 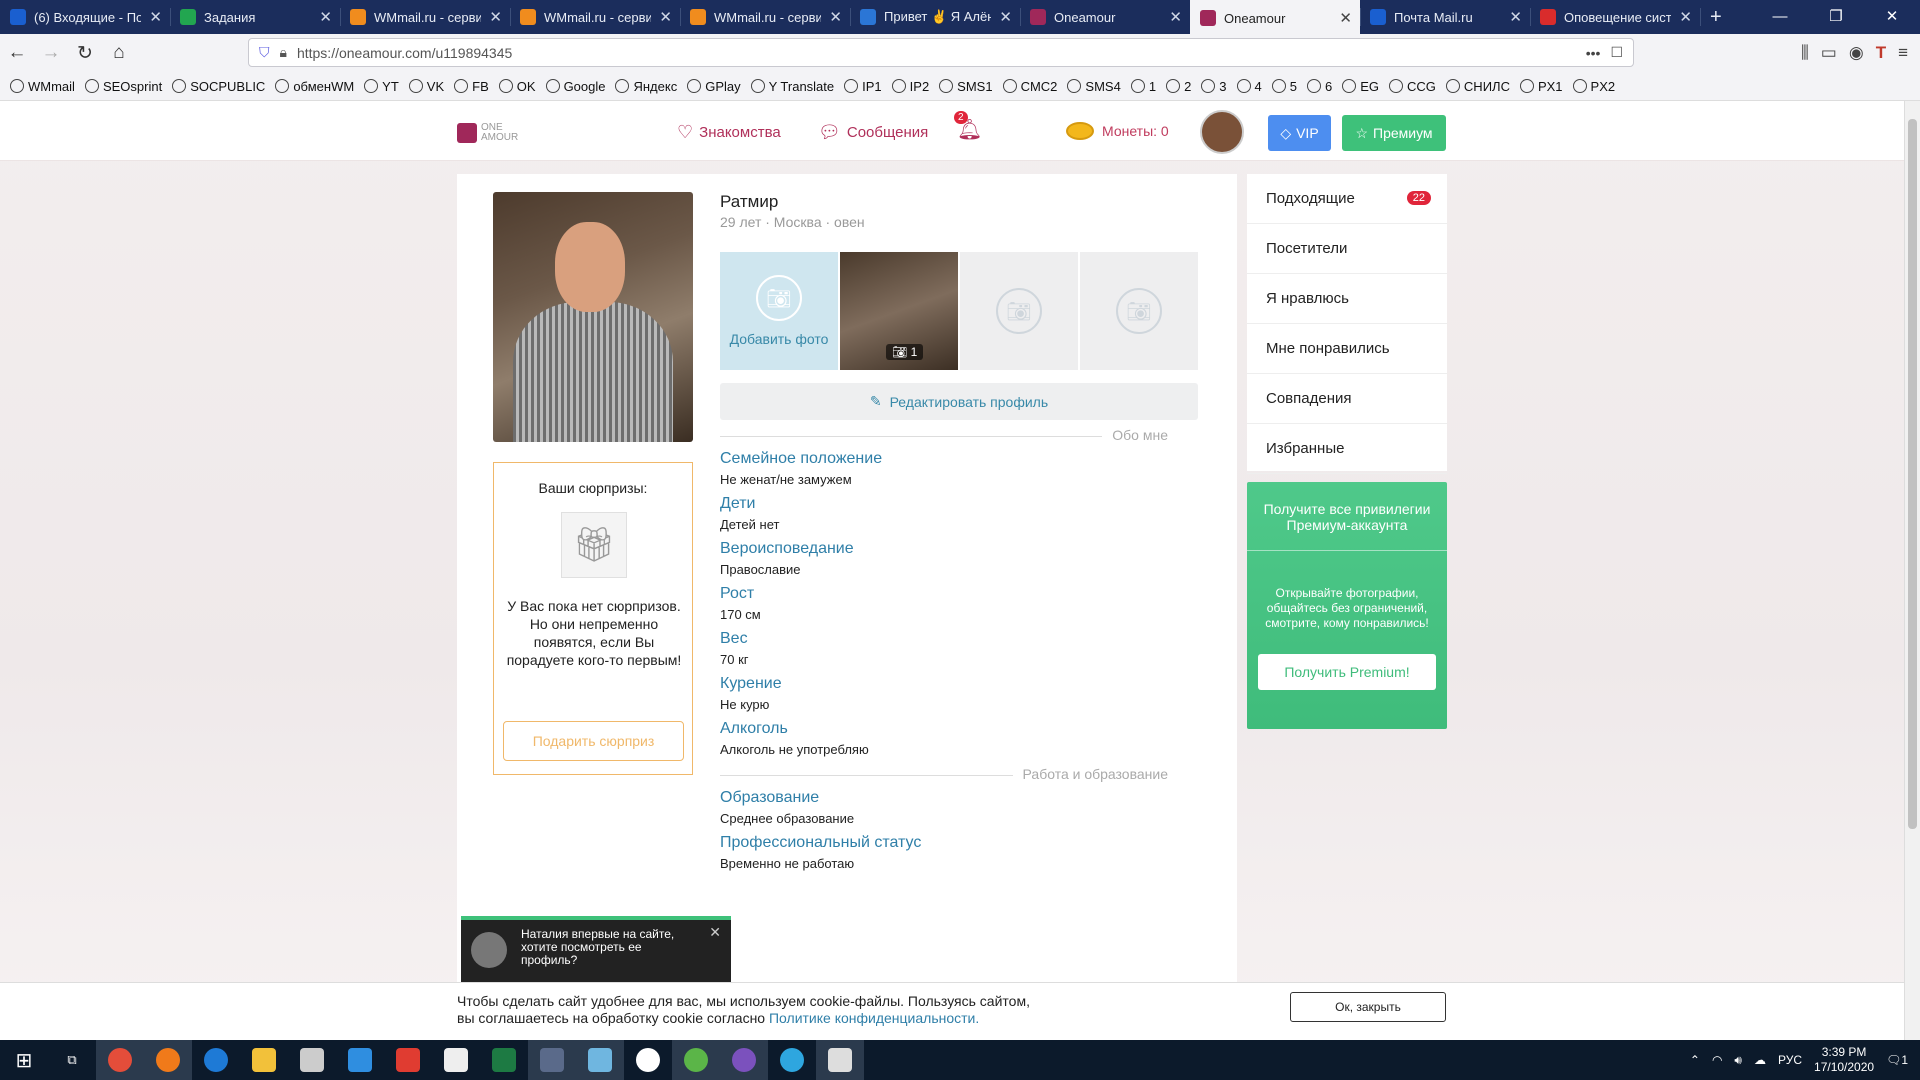 I want to click on coins-balance: Монеты: 0, so click(x=1117, y=131).